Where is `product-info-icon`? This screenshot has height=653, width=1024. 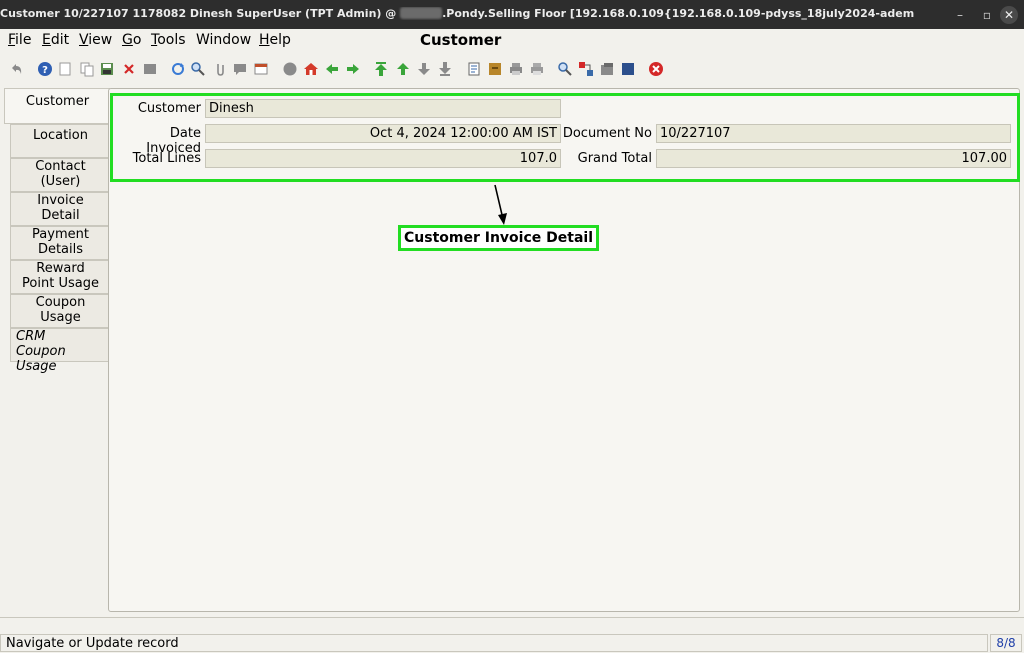 product-info-icon is located at coordinates (607, 69).